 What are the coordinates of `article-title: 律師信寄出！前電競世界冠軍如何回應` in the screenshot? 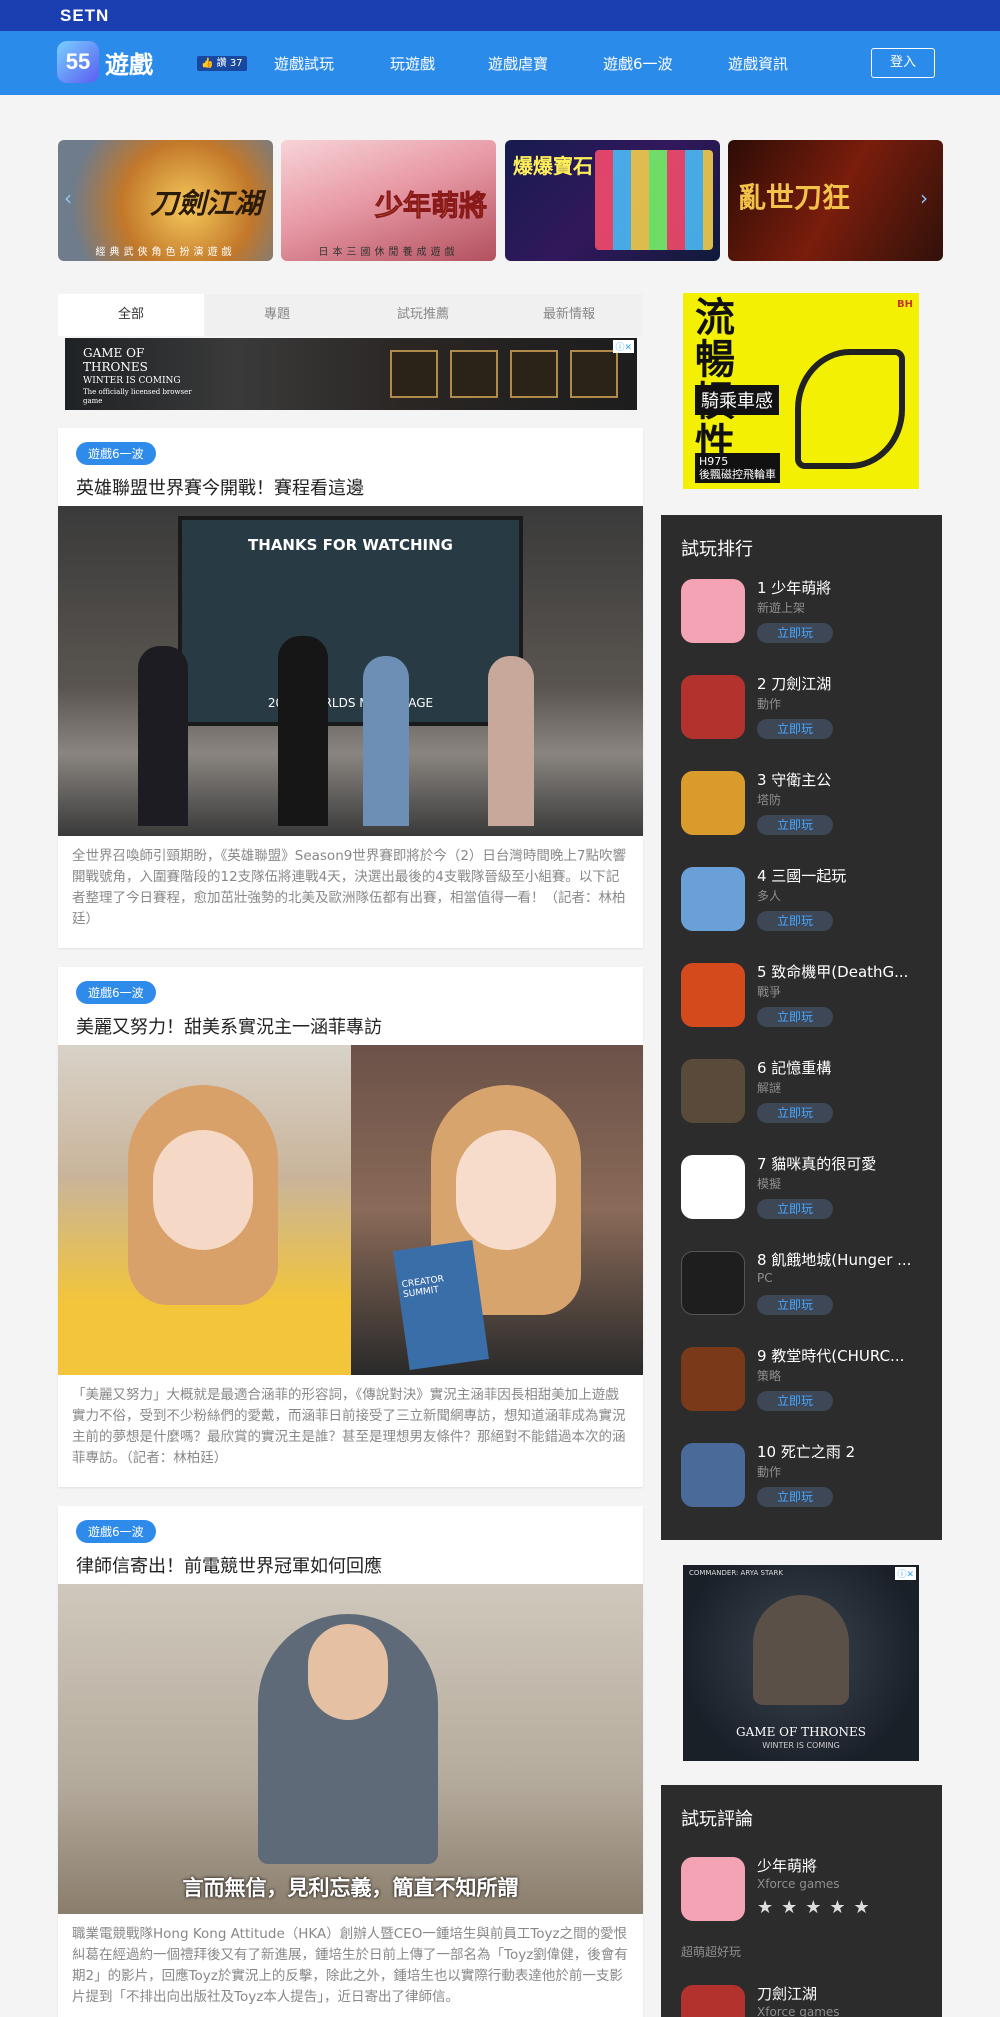 It's located at (229, 1565).